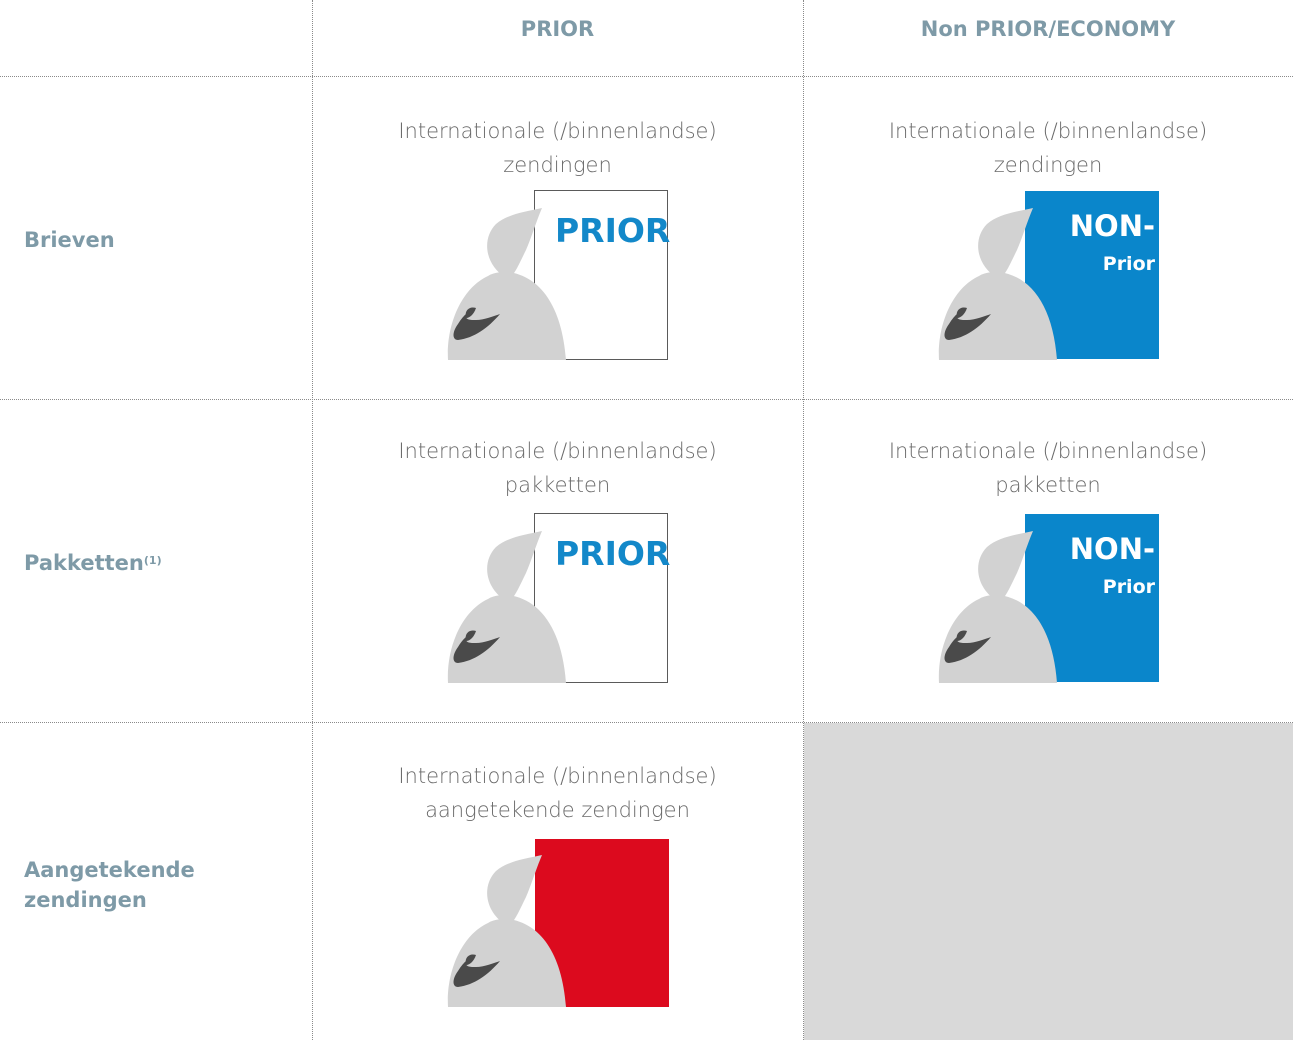  I want to click on column-header-non-prior: Non PRIOR/ECONOMY, so click(1048, 29).